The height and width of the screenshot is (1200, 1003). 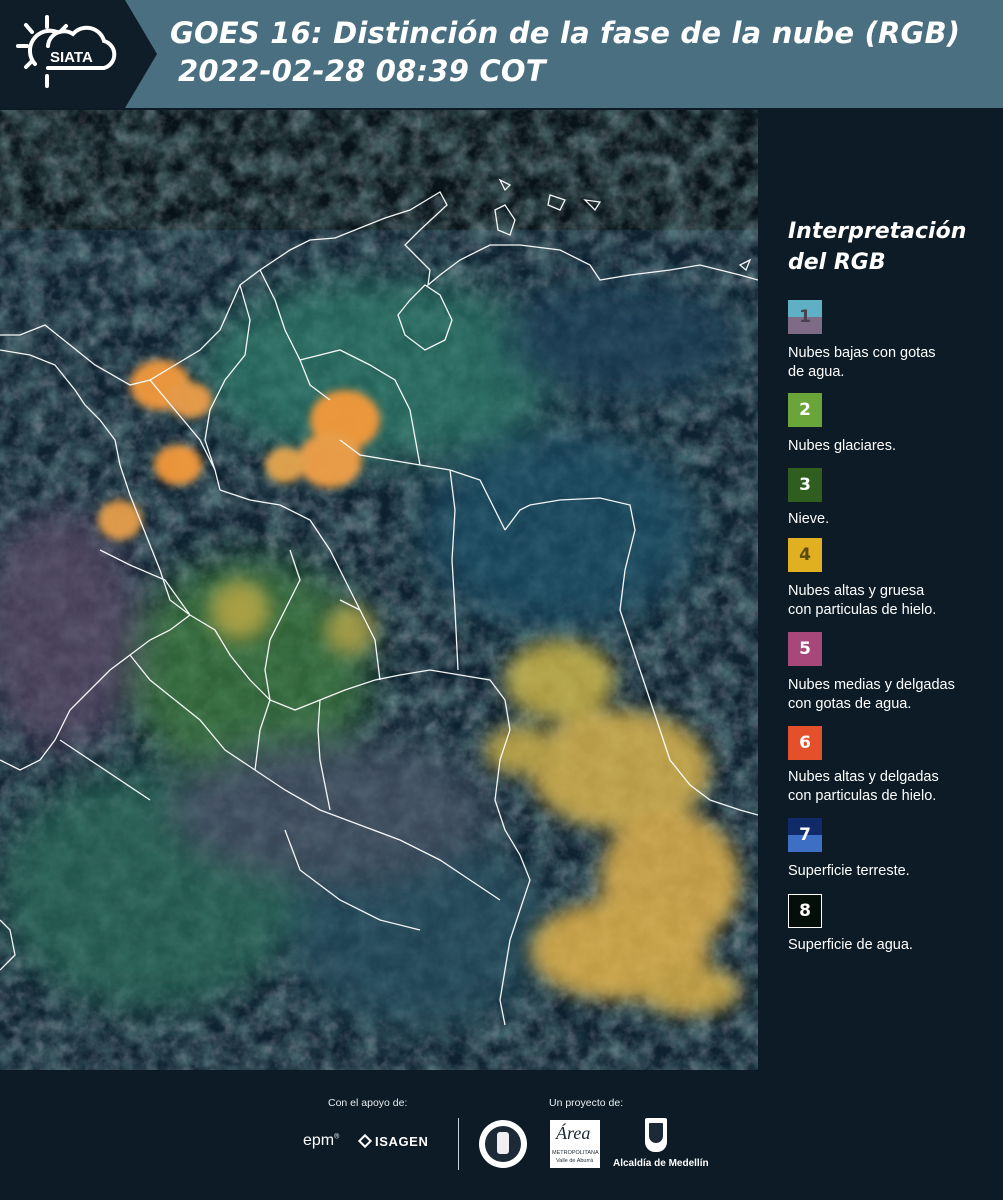 What do you see at coordinates (842, 446) in the screenshot?
I see `legend-label-2: Nubes glaciares.` at bounding box center [842, 446].